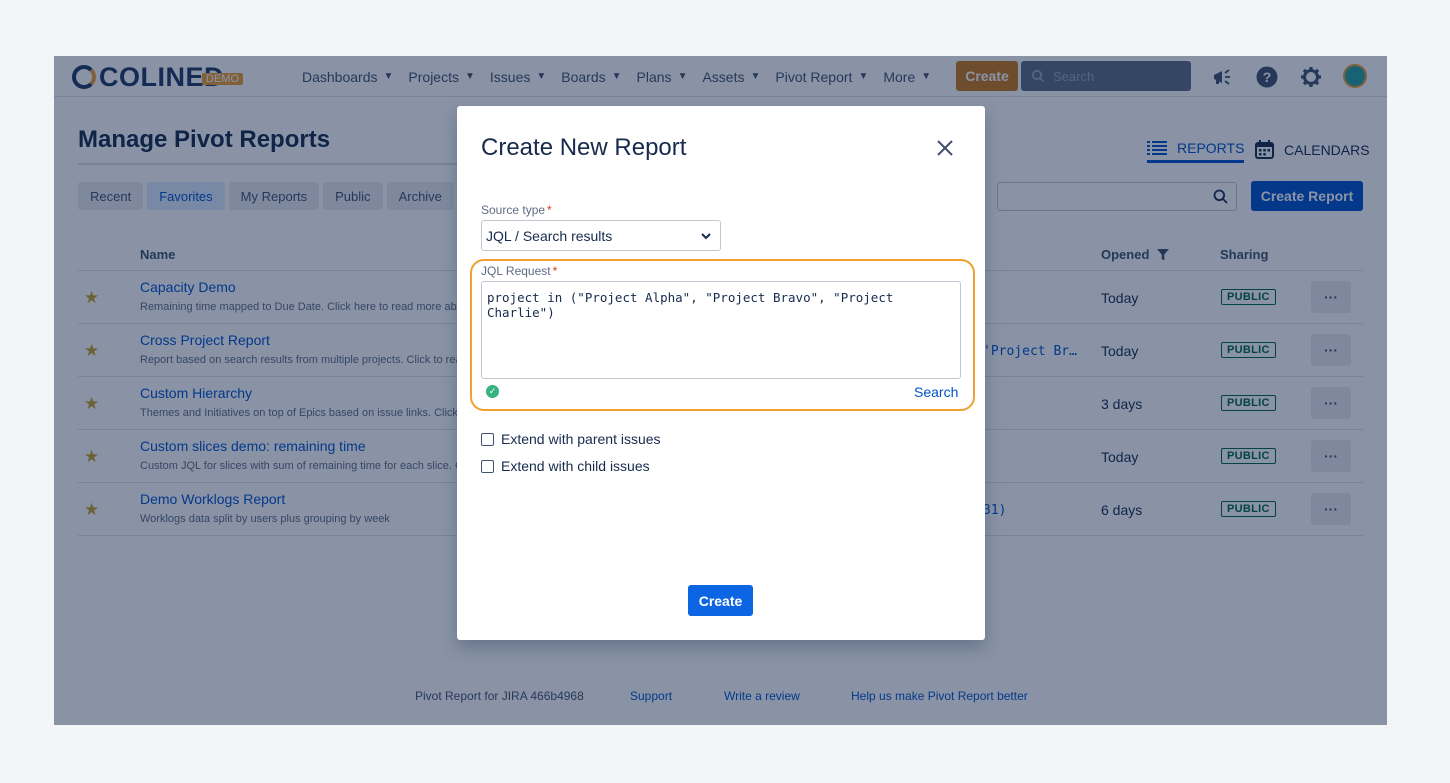 The width and height of the screenshot is (1450, 783). I want to click on jql-search-link: Search, so click(936, 392).